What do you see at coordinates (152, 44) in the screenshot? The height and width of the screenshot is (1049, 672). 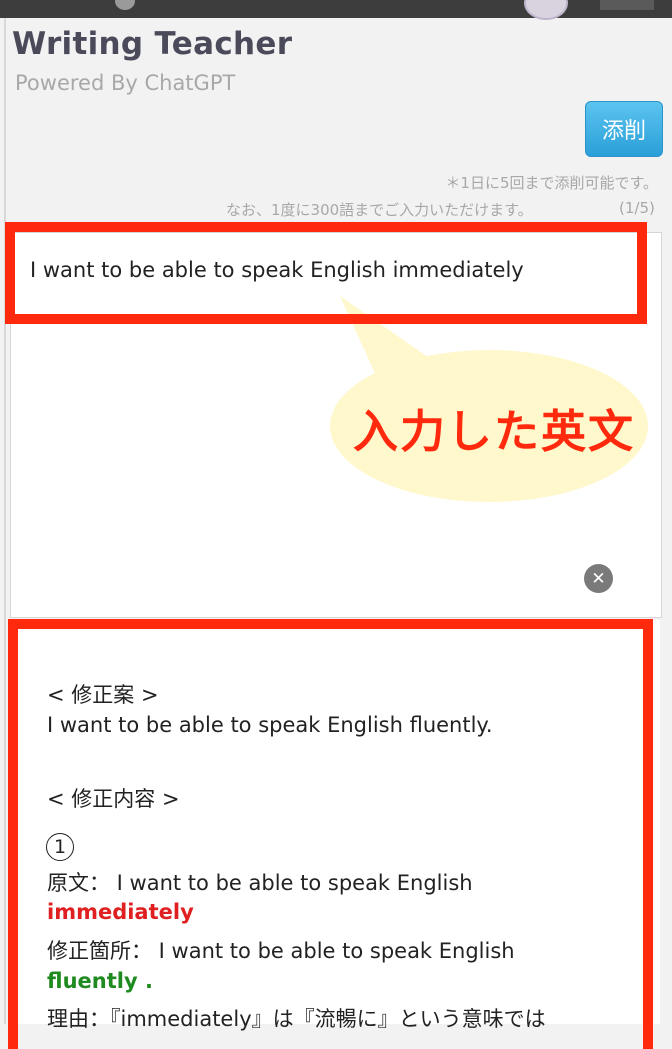 I see `page-title: Writing Teacher` at bounding box center [152, 44].